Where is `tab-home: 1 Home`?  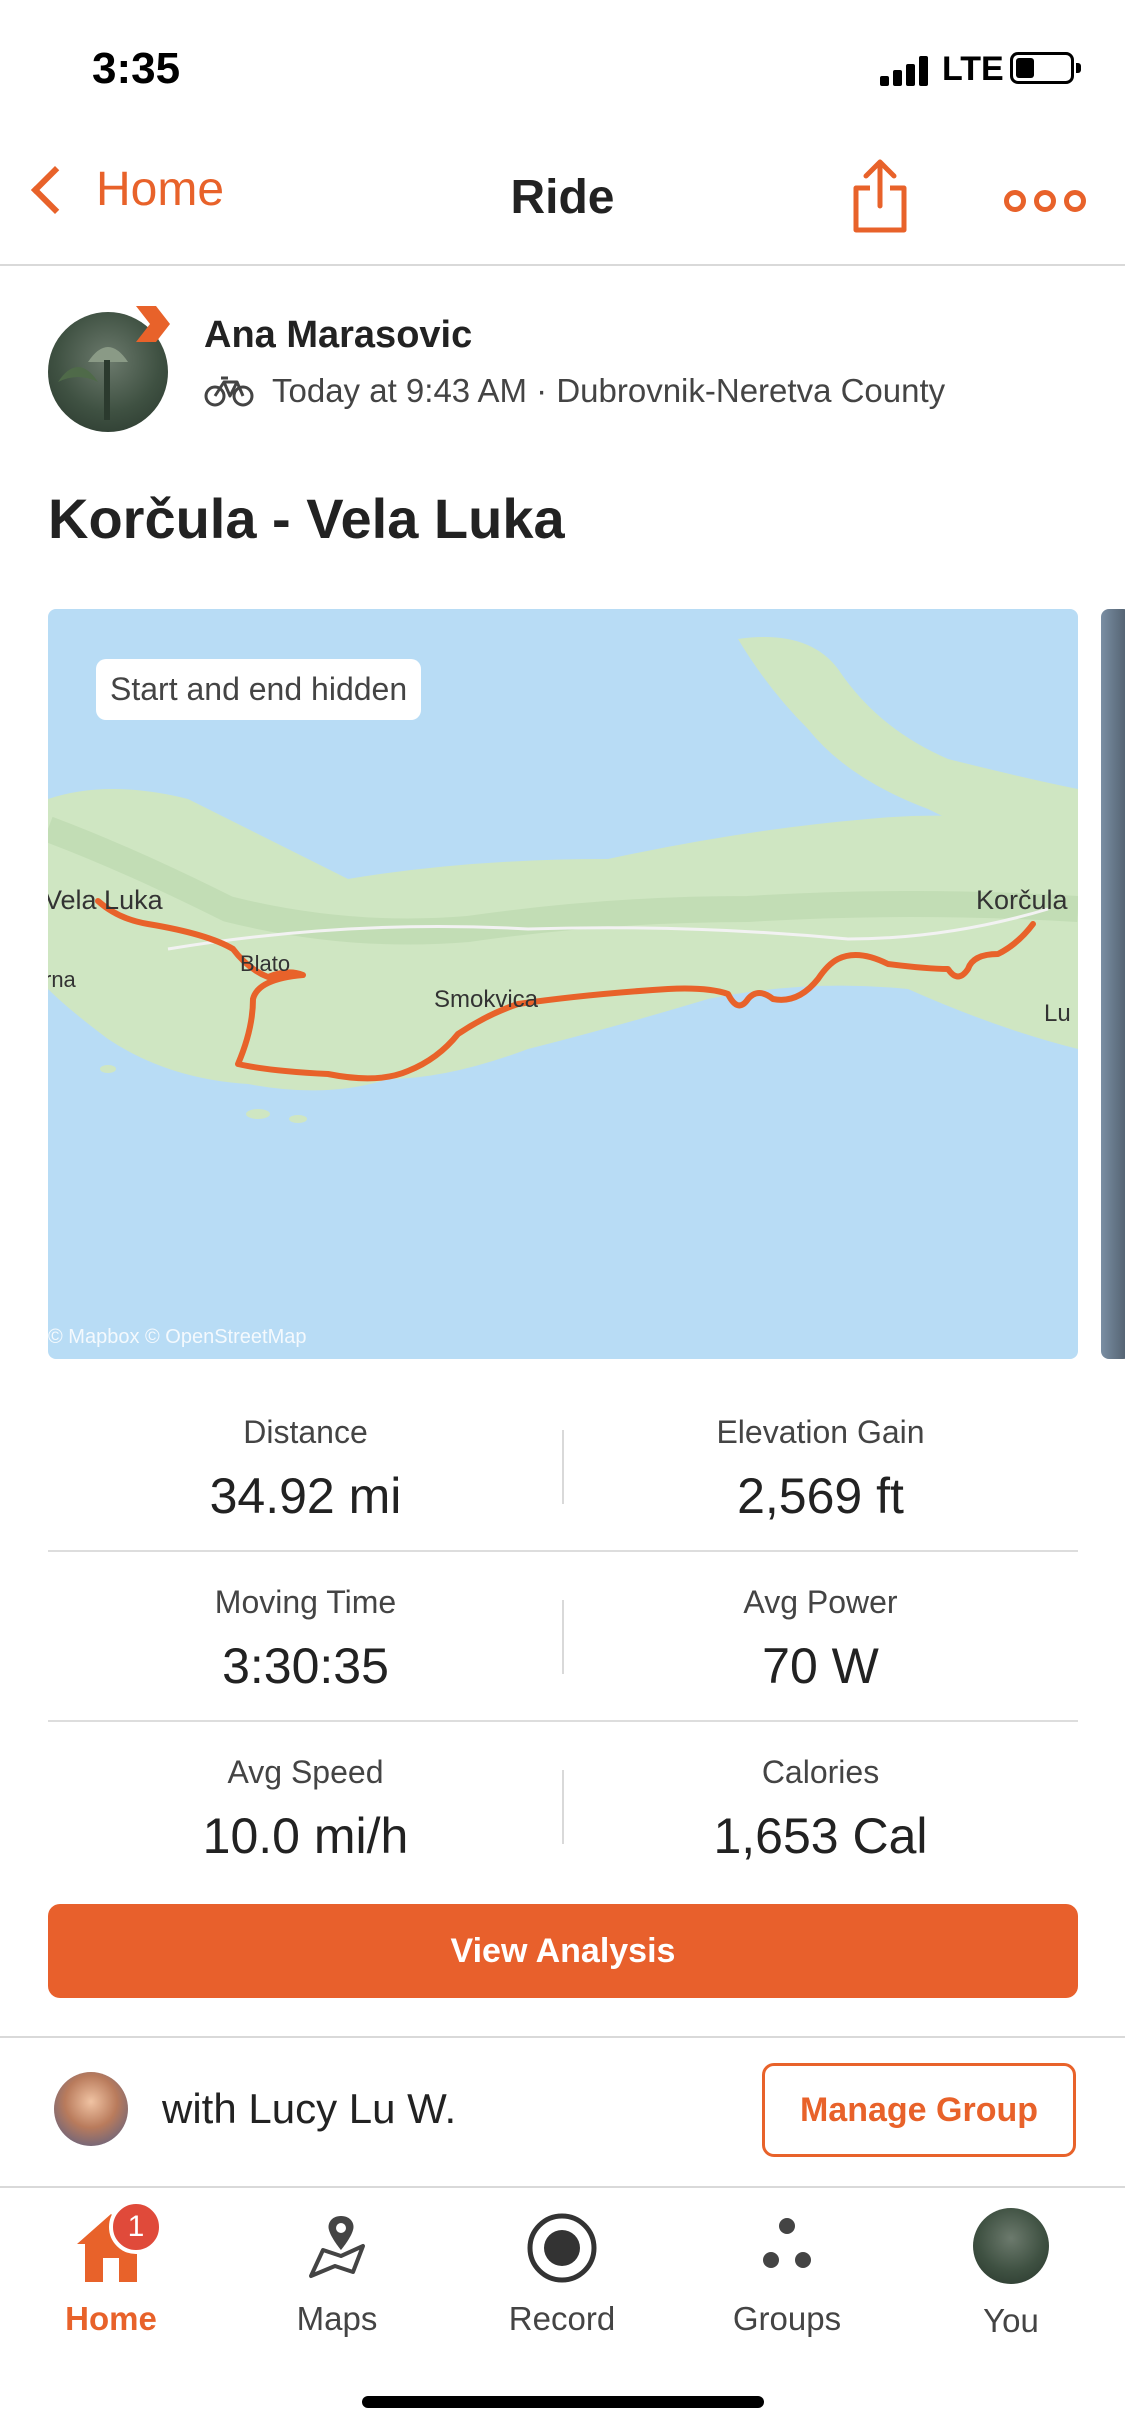
tab-home: 1 Home is located at coordinates (111, 2269).